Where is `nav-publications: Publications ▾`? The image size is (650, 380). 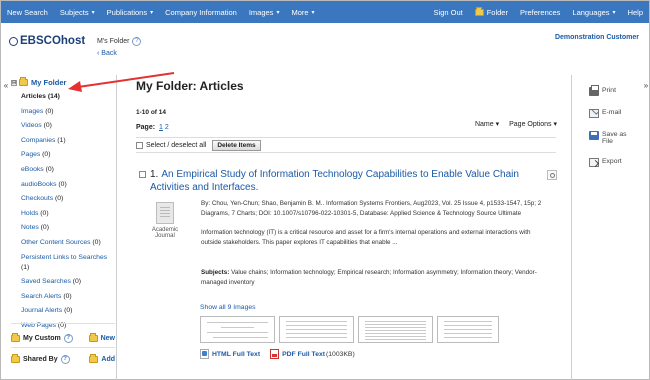 nav-publications: Publications ▾ is located at coordinates (130, 12).